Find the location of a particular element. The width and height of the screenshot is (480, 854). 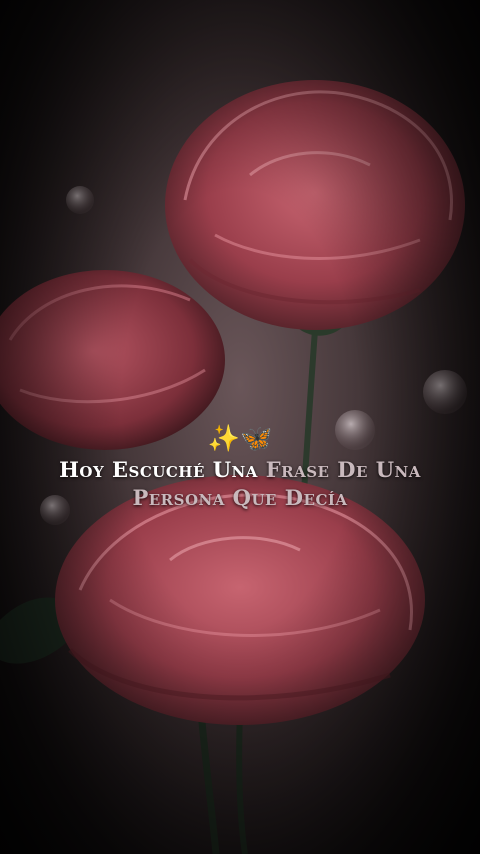

caption-dim-text: Frase De Una is located at coordinates (343, 469).